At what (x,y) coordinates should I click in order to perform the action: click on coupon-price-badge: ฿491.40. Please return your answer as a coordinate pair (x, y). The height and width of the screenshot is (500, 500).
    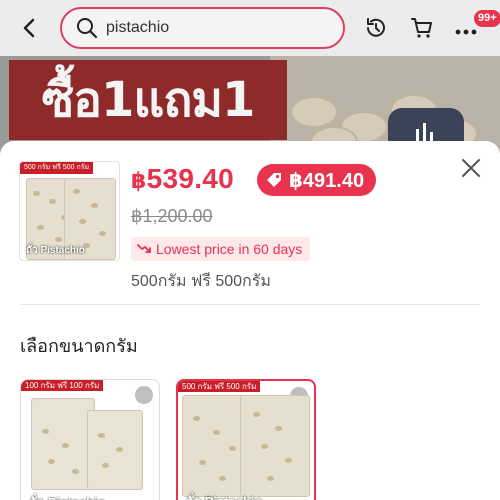
    Looking at the image, I should click on (317, 180).